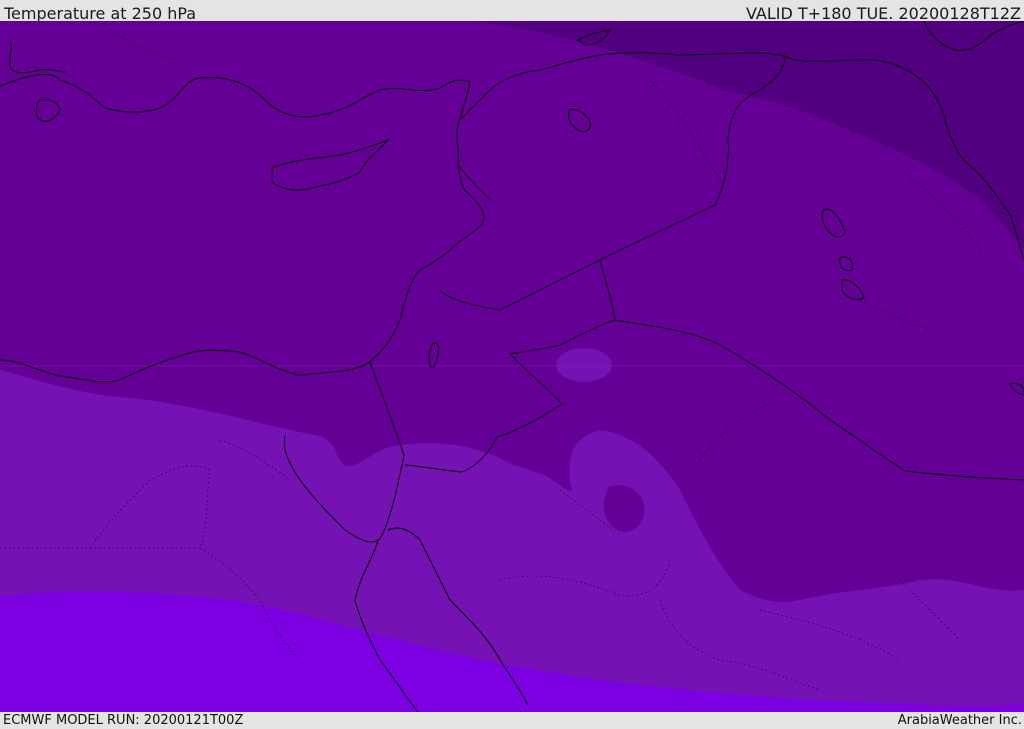 The image size is (1024, 729). What do you see at coordinates (584, 365) in the screenshot?
I see `patch-light` at bounding box center [584, 365].